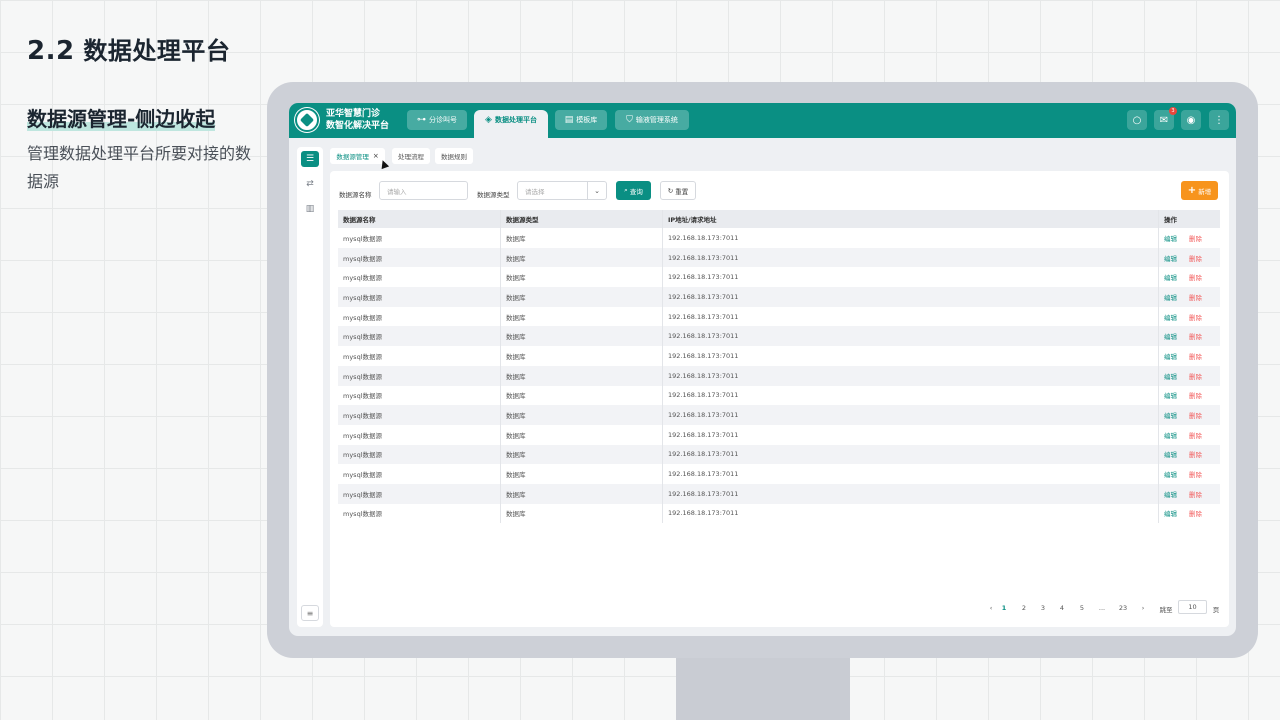 The width and height of the screenshot is (1280, 720). I want to click on header-name: 数据源名称, so click(359, 220).